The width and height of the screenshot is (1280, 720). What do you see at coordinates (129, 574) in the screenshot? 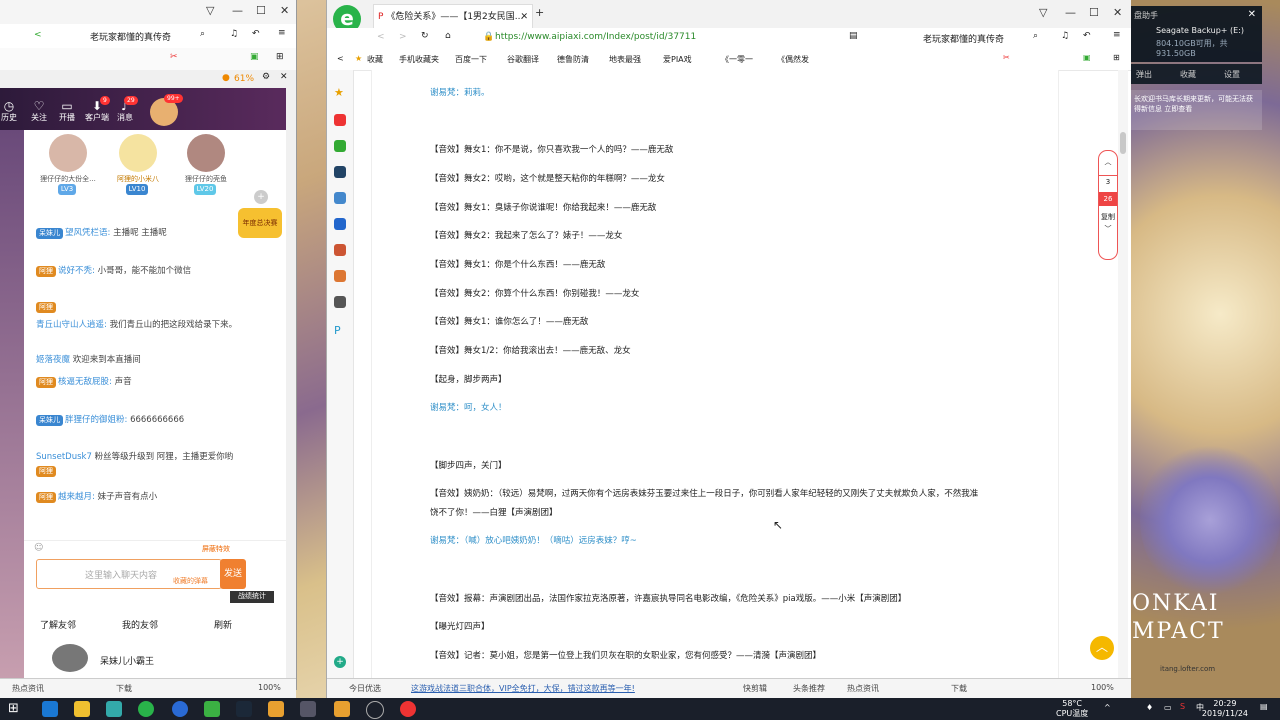
I see `chat-input: 这里输入聊天内容 收藏的弹幕` at bounding box center [129, 574].